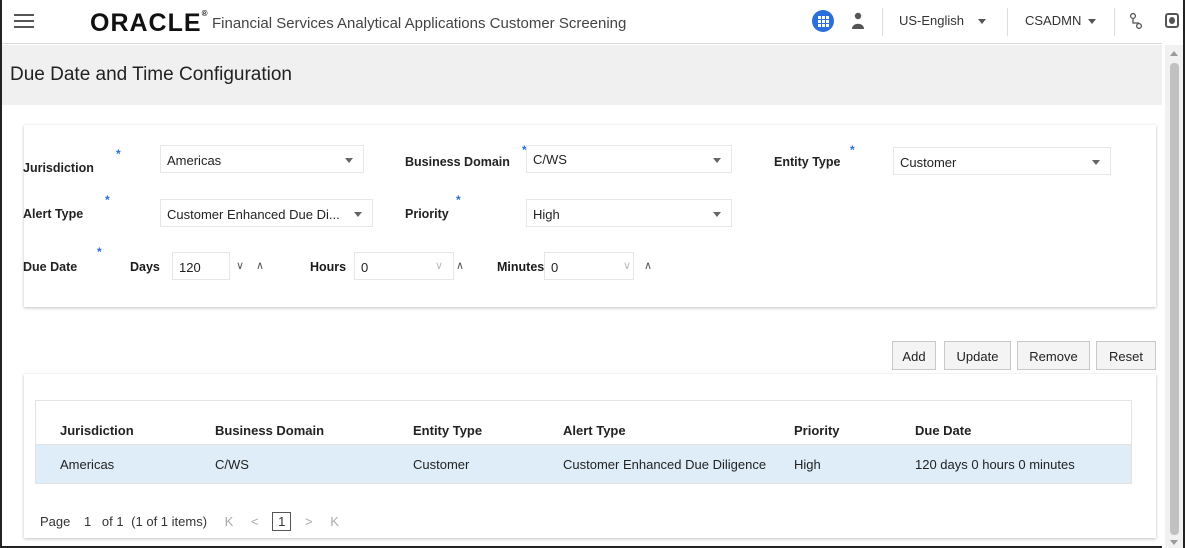  Describe the element at coordinates (1174, 53) in the screenshot. I see `scroll-up-icon` at that location.